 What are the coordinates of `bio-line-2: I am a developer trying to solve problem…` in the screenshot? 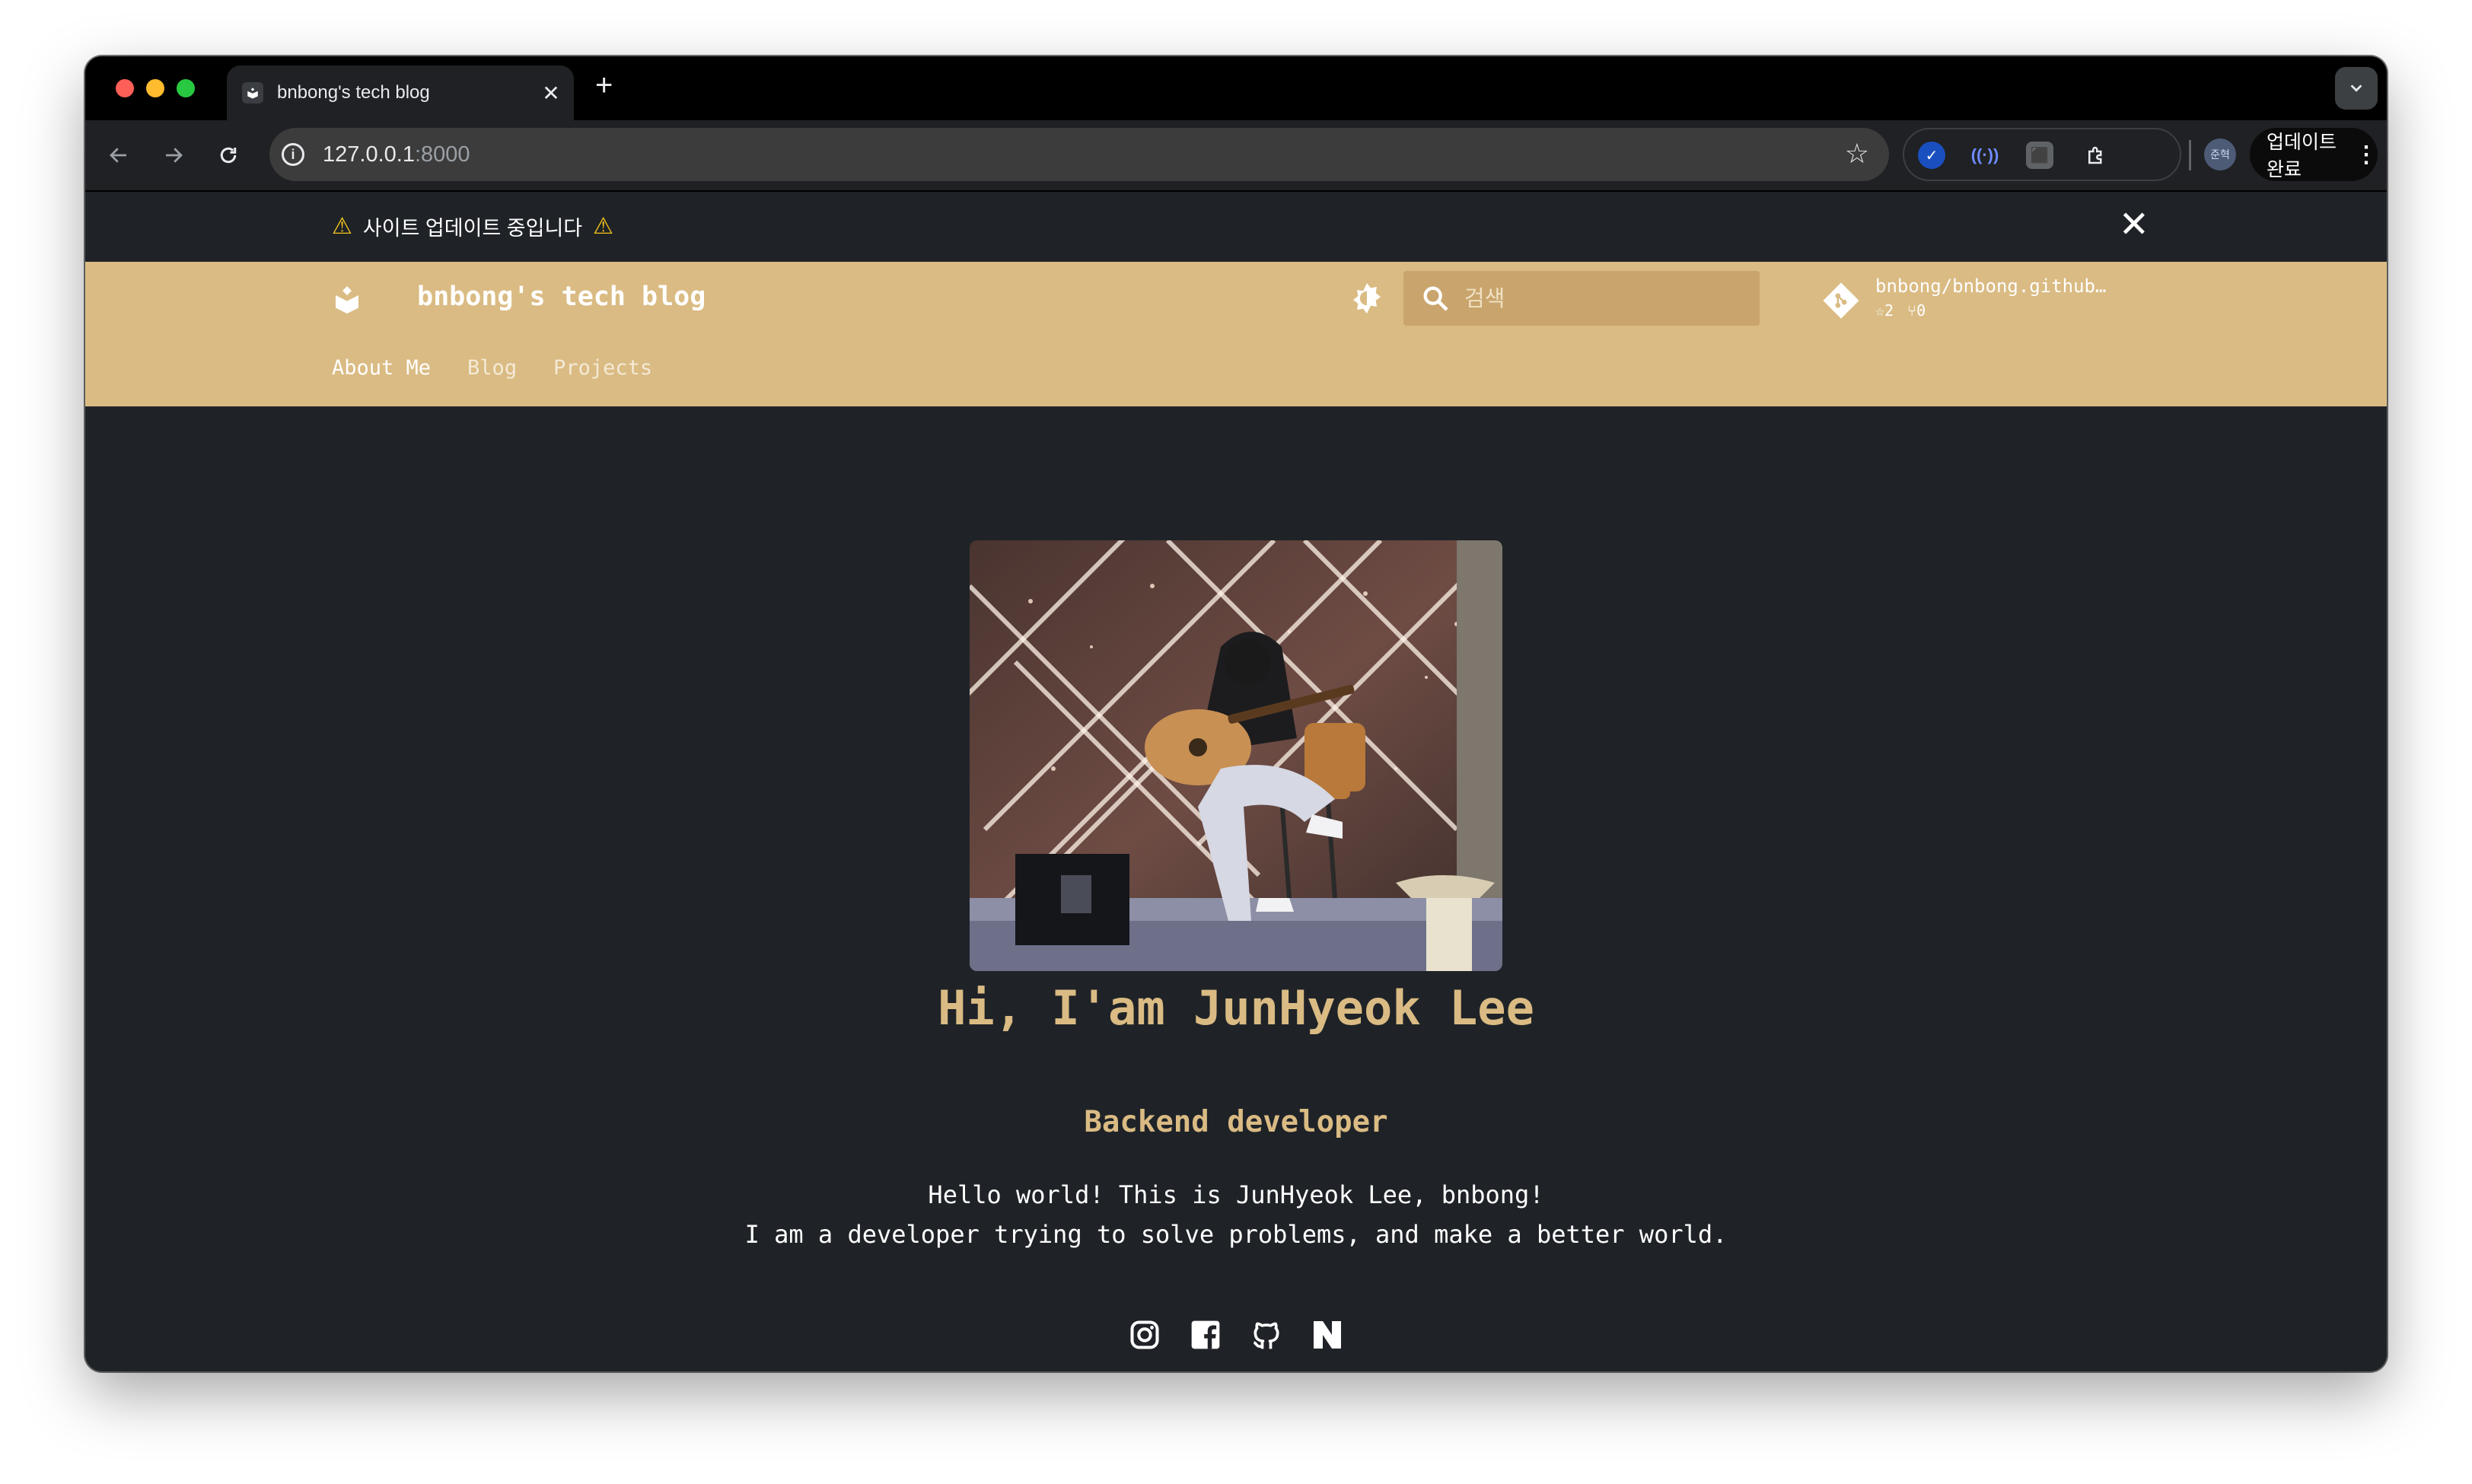 It's located at (1236, 1234).